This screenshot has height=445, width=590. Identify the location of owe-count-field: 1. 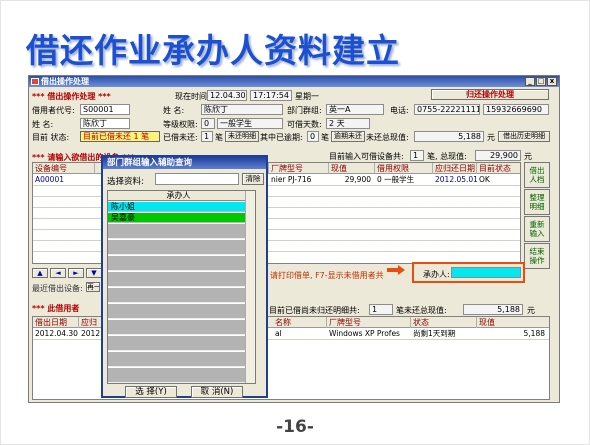
(381, 309).